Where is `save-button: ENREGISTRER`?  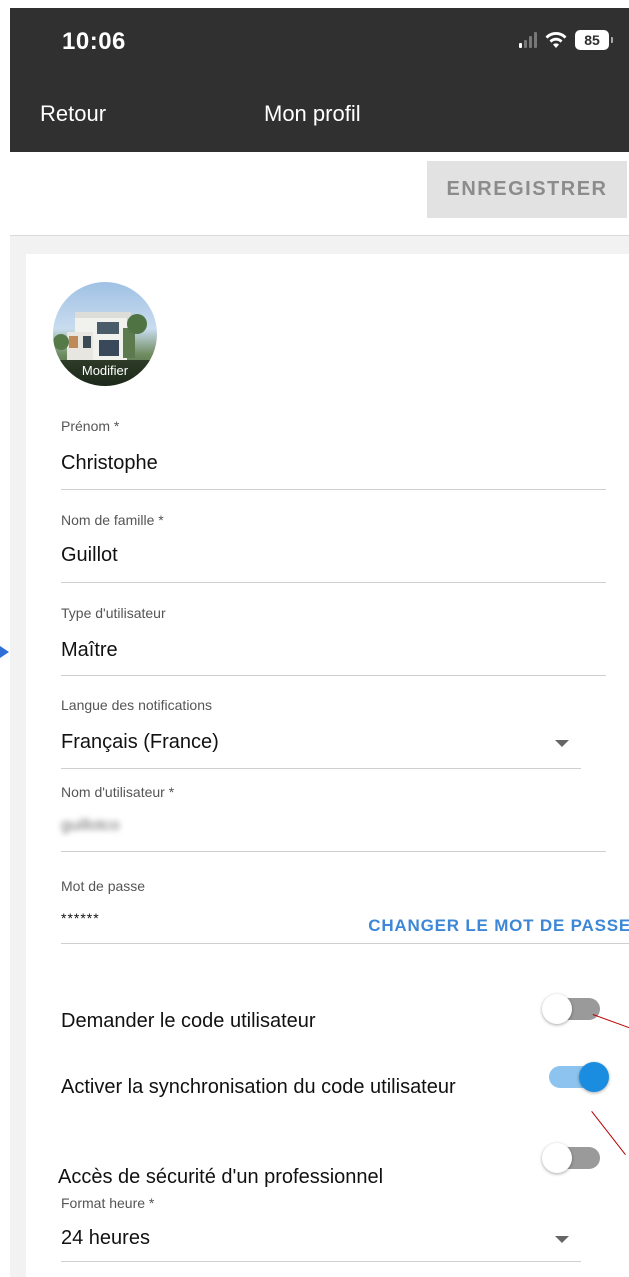
save-button: ENREGISTRER is located at coordinates (527, 189).